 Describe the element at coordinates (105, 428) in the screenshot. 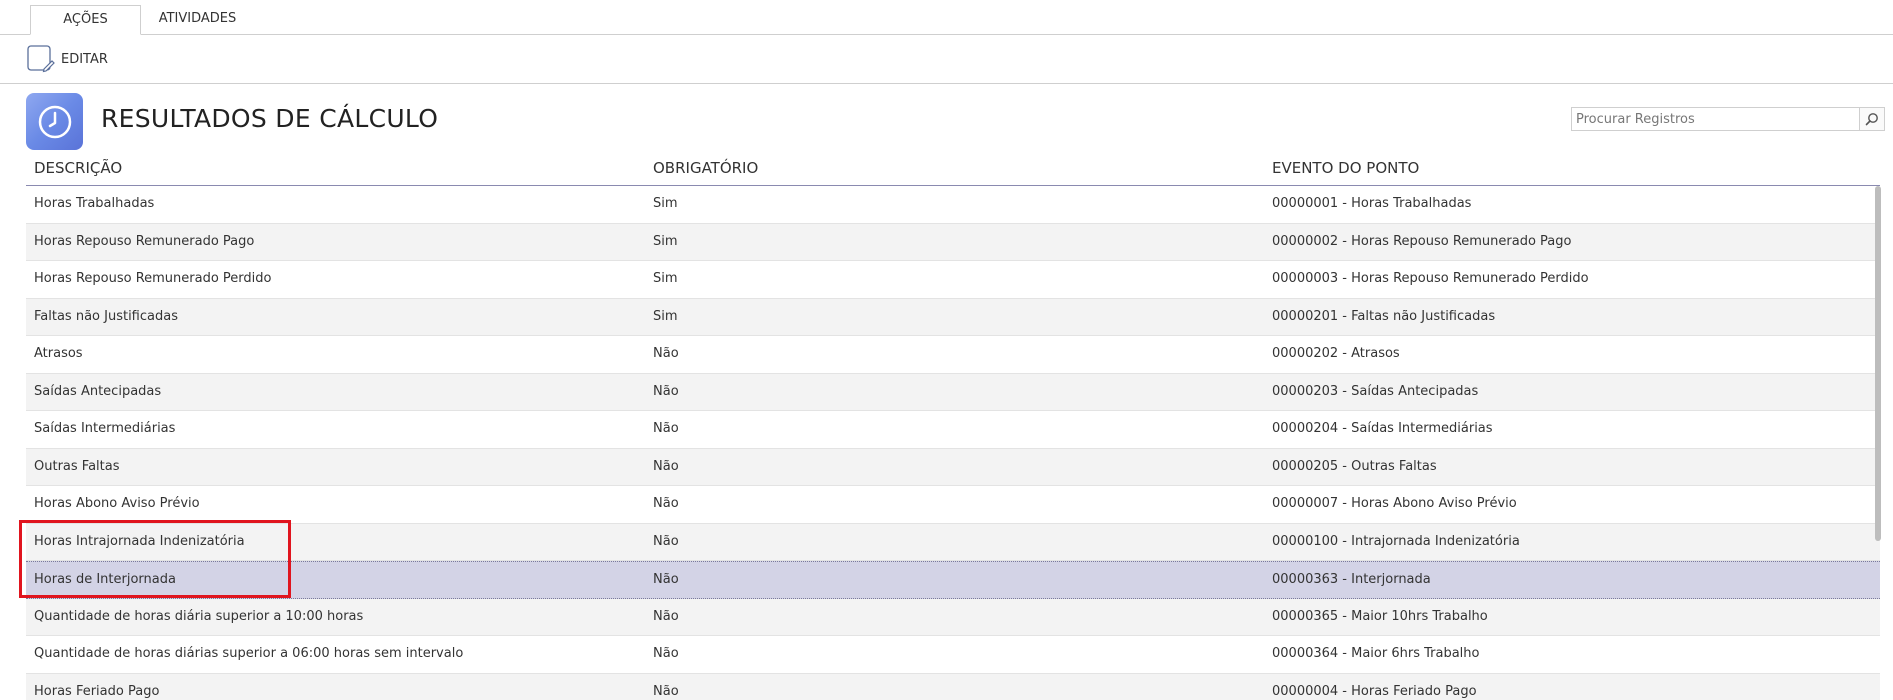

I see `cell-descricao: Saídas Intermediárias` at that location.